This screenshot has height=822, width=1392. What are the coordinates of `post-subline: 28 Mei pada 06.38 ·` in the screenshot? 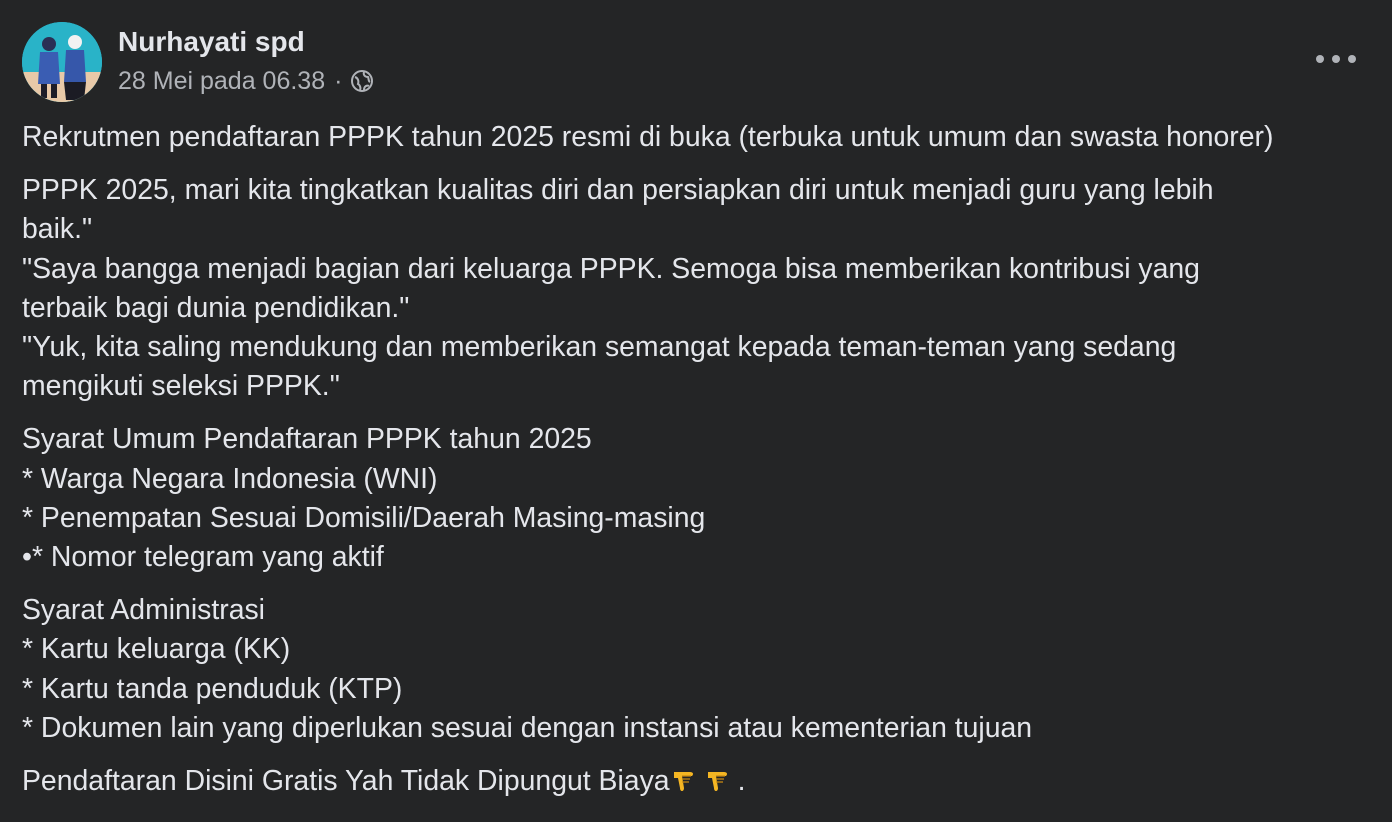 It's located at (246, 81).